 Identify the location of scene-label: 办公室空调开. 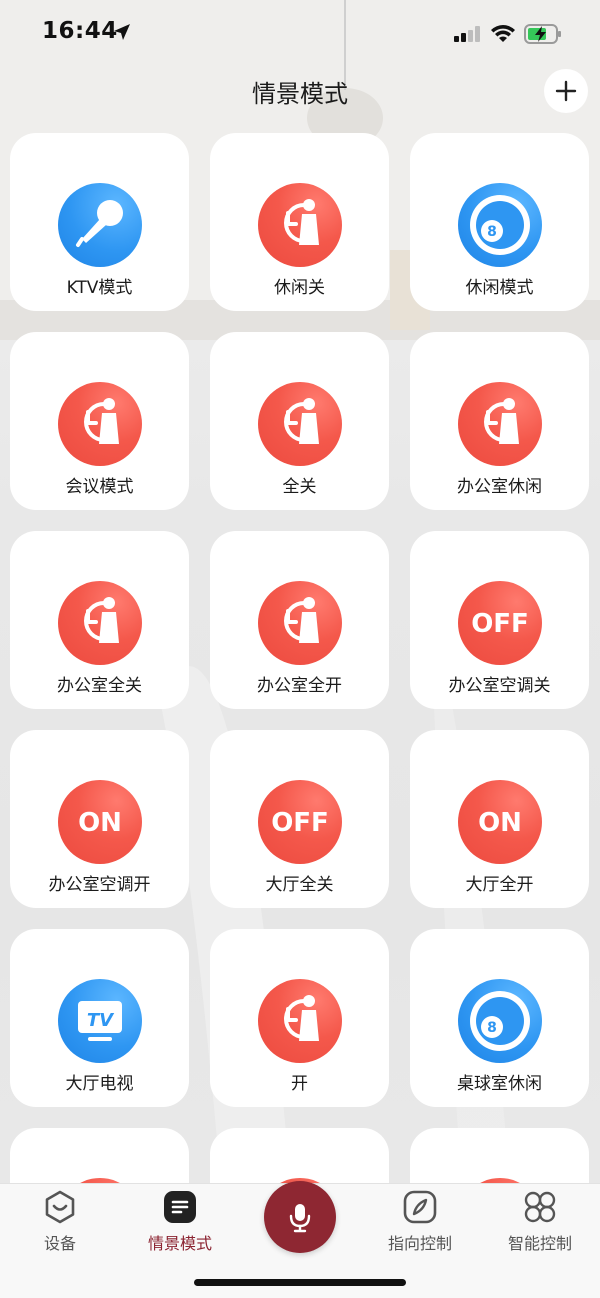
(99, 885).